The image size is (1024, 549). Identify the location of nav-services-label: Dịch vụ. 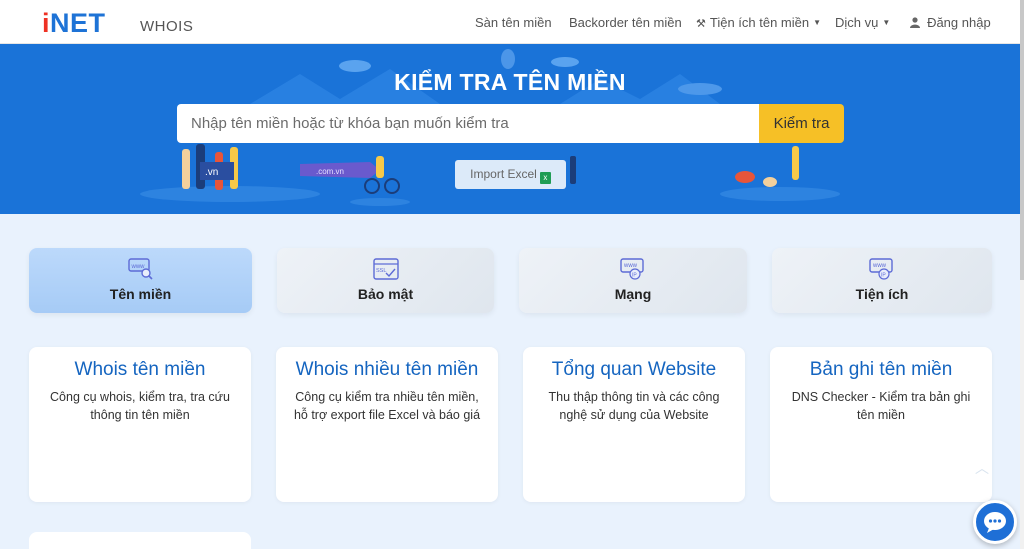
(857, 22).